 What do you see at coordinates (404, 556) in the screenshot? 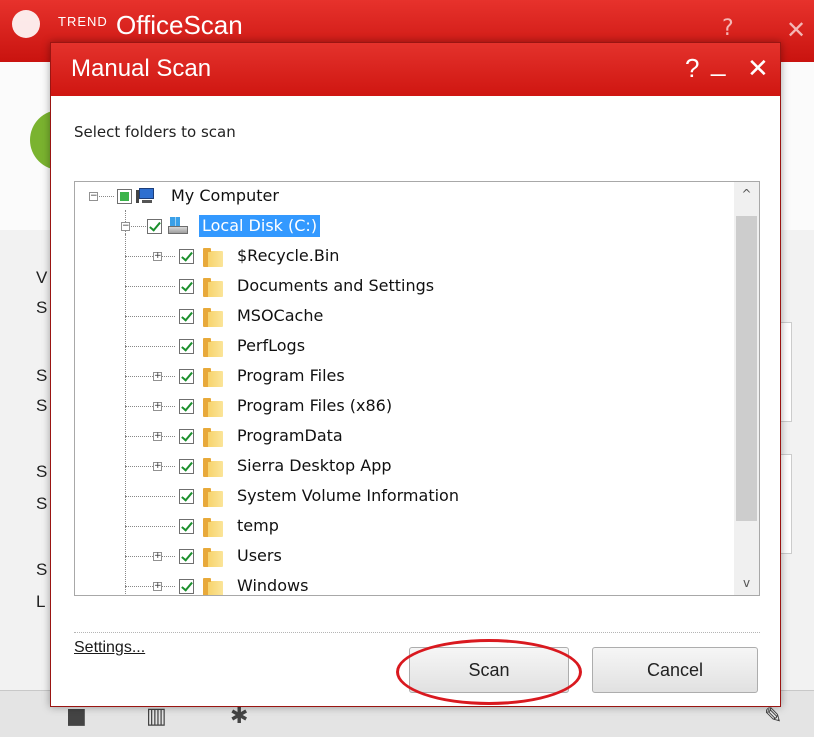
I see `tree-row-folder: + Users` at bounding box center [404, 556].